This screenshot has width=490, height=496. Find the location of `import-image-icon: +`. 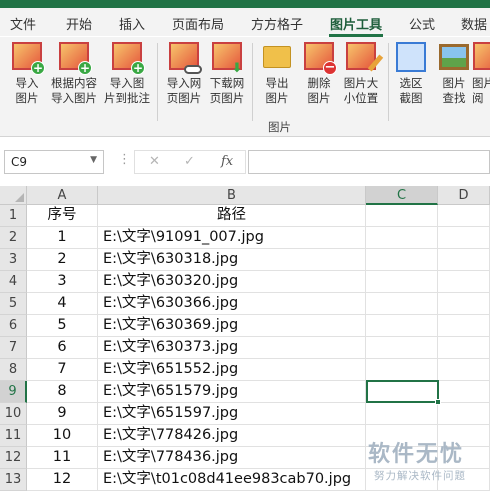

import-image-icon: + is located at coordinates (28, 58).